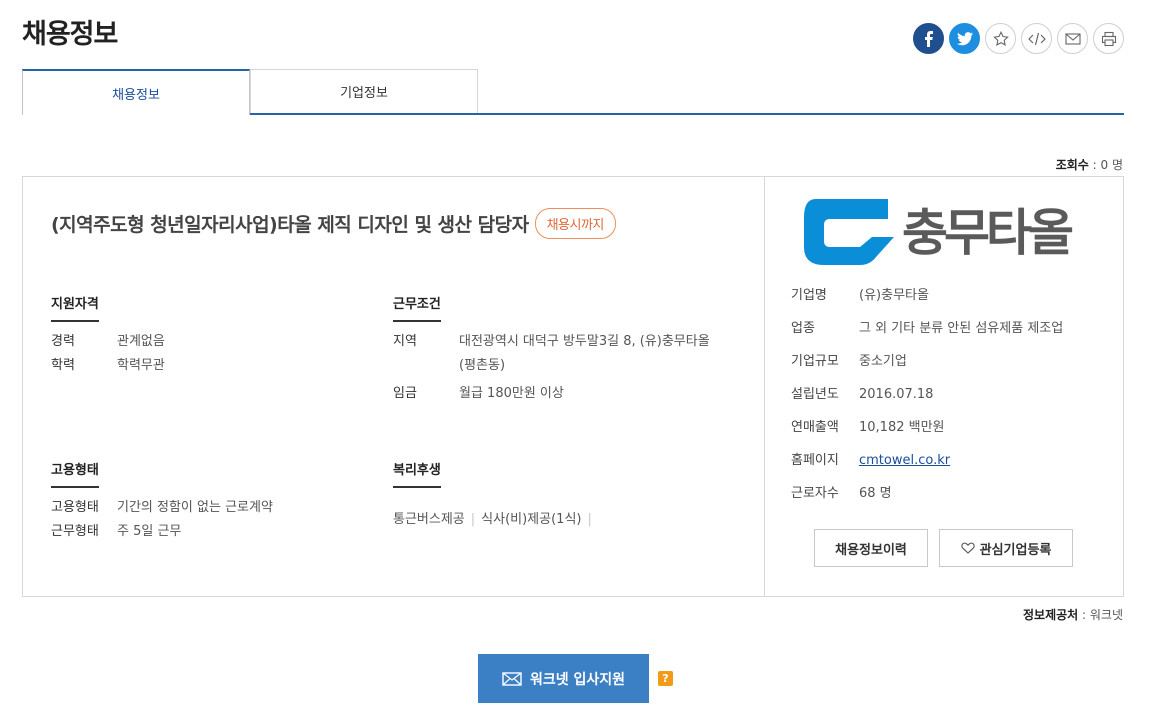 Image resolution: width=1158 pixels, height=716 pixels. I want to click on info-row: 임금 월급 180만원 이상, so click(551, 394).